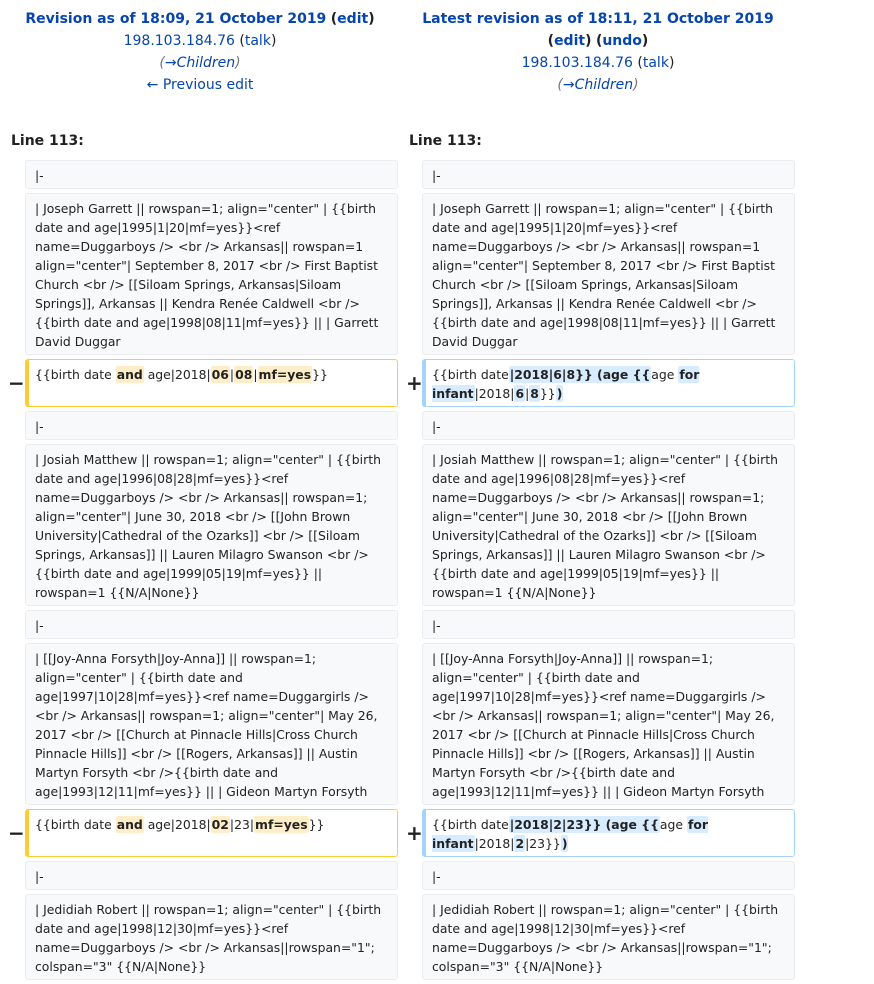 The height and width of the screenshot is (984, 874). I want to click on diff-deleted-line: {{birth date and age|2018|06|08|mf=yes}}, so click(211, 383).